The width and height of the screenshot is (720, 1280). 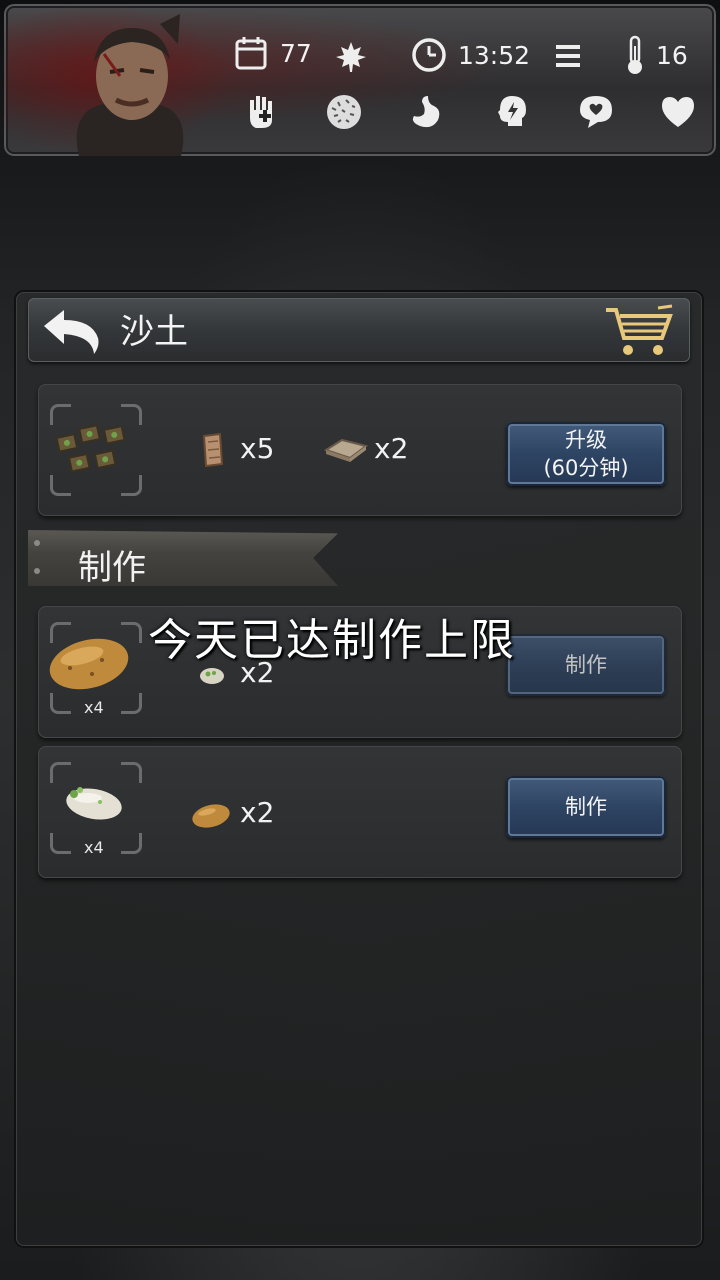 I want to click on station-title: 沙土, so click(x=154, y=332).